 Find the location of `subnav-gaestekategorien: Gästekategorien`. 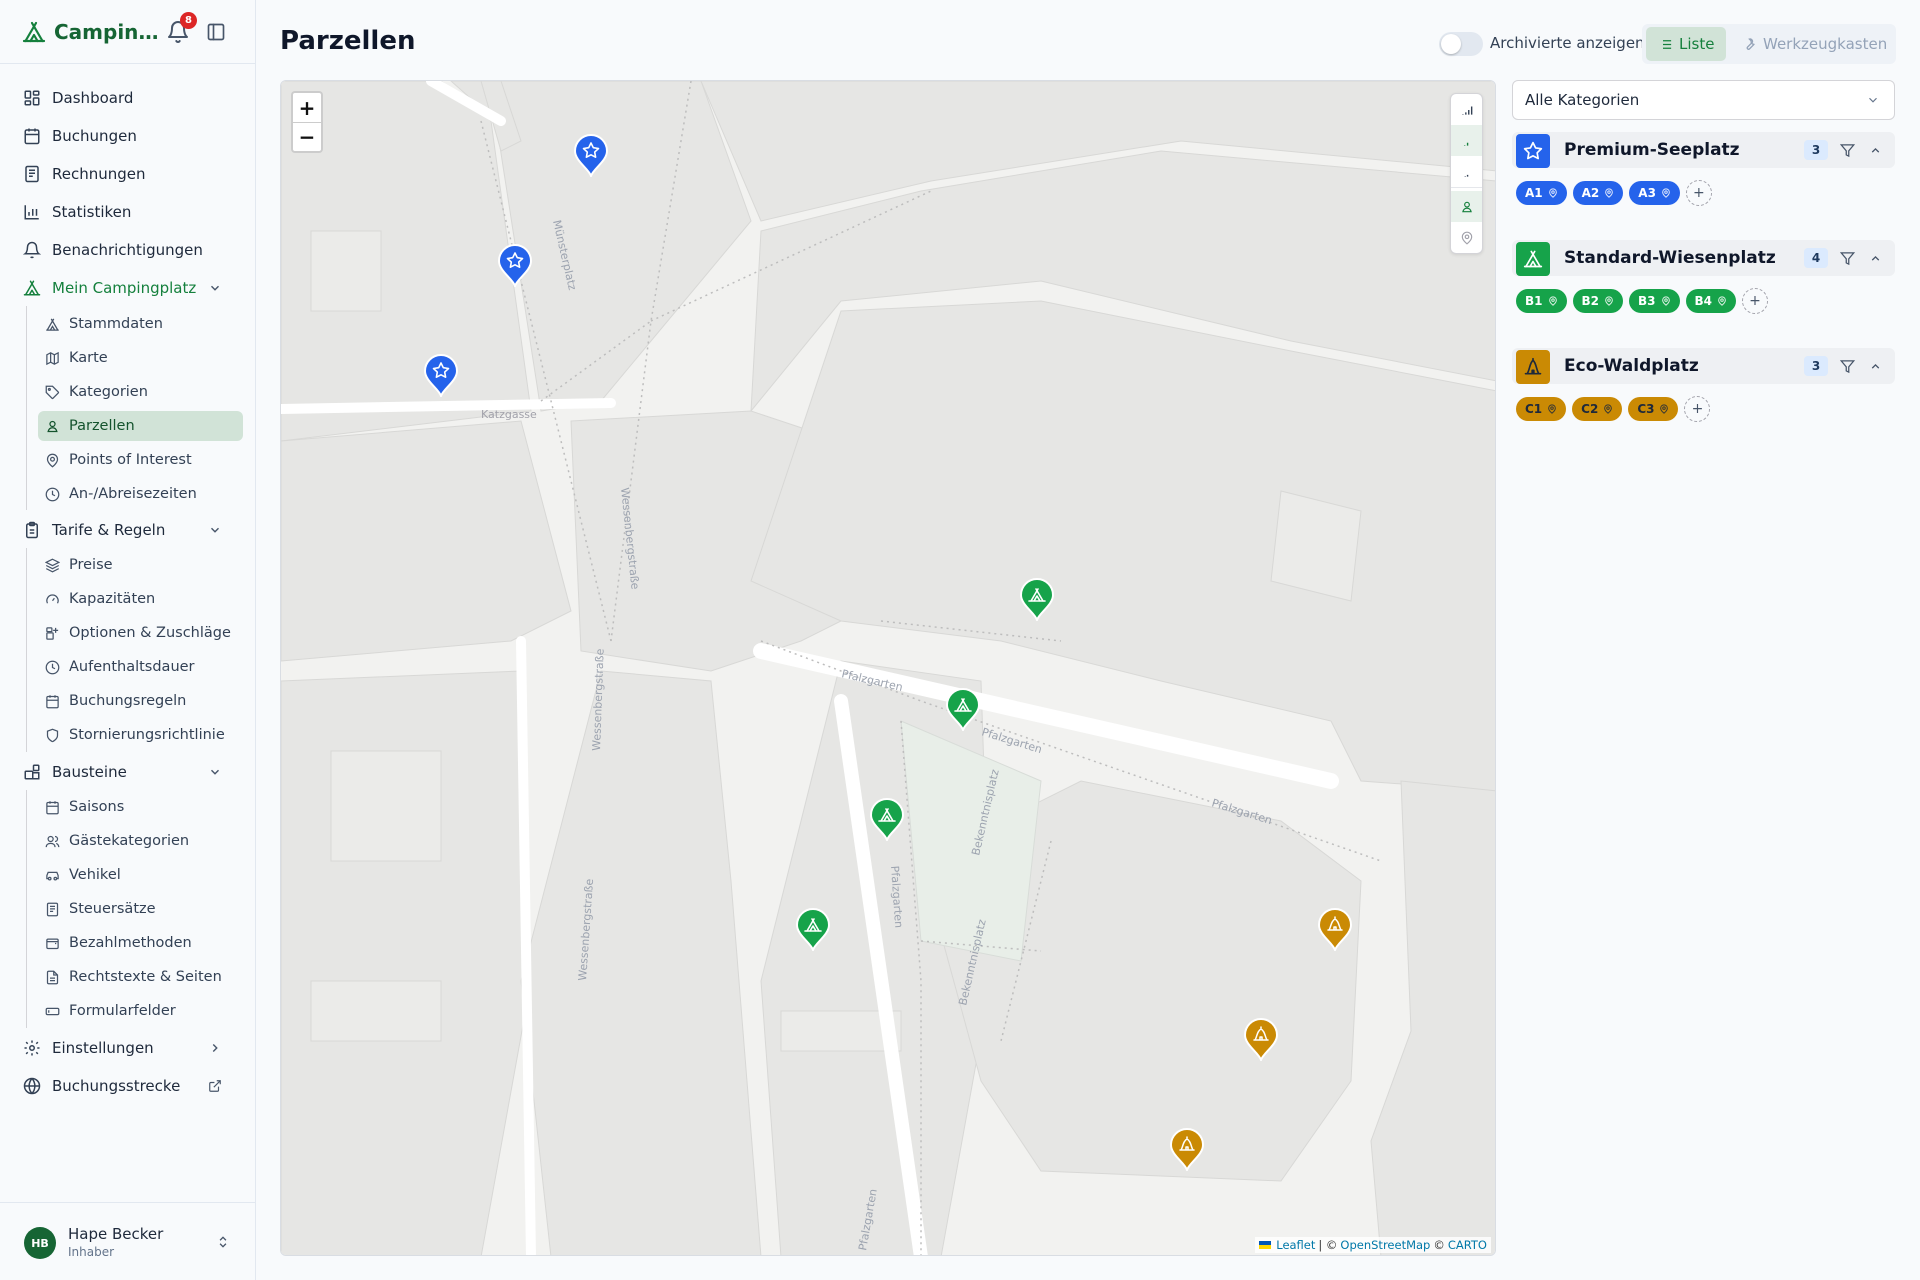

subnav-gaestekategorien: Gästekategorien is located at coordinates (140, 841).